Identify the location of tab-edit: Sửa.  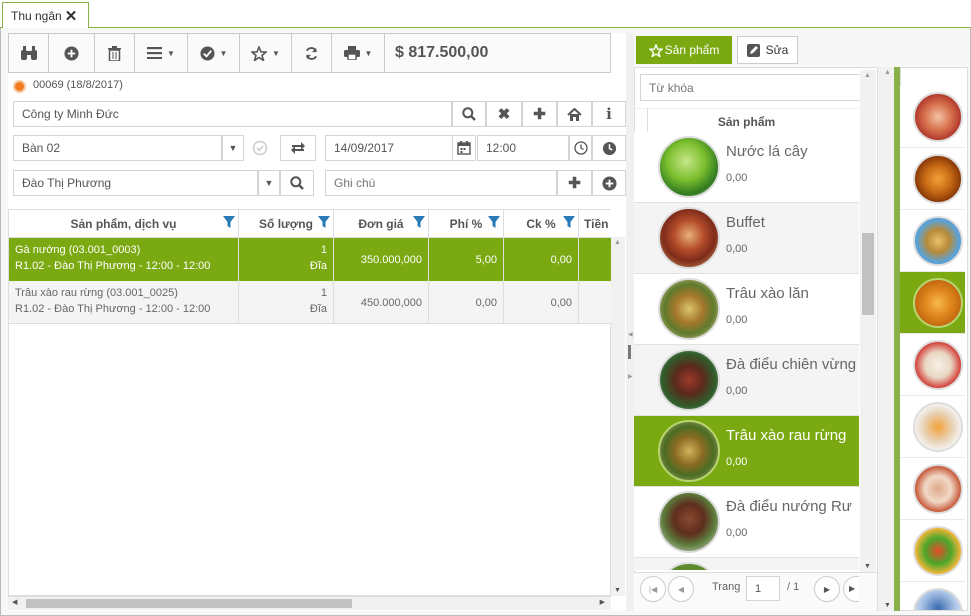
(767, 50).